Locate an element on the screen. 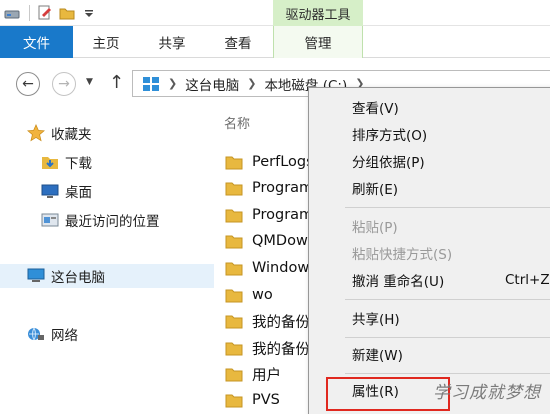  nav-label: 桌面 is located at coordinates (78, 193).